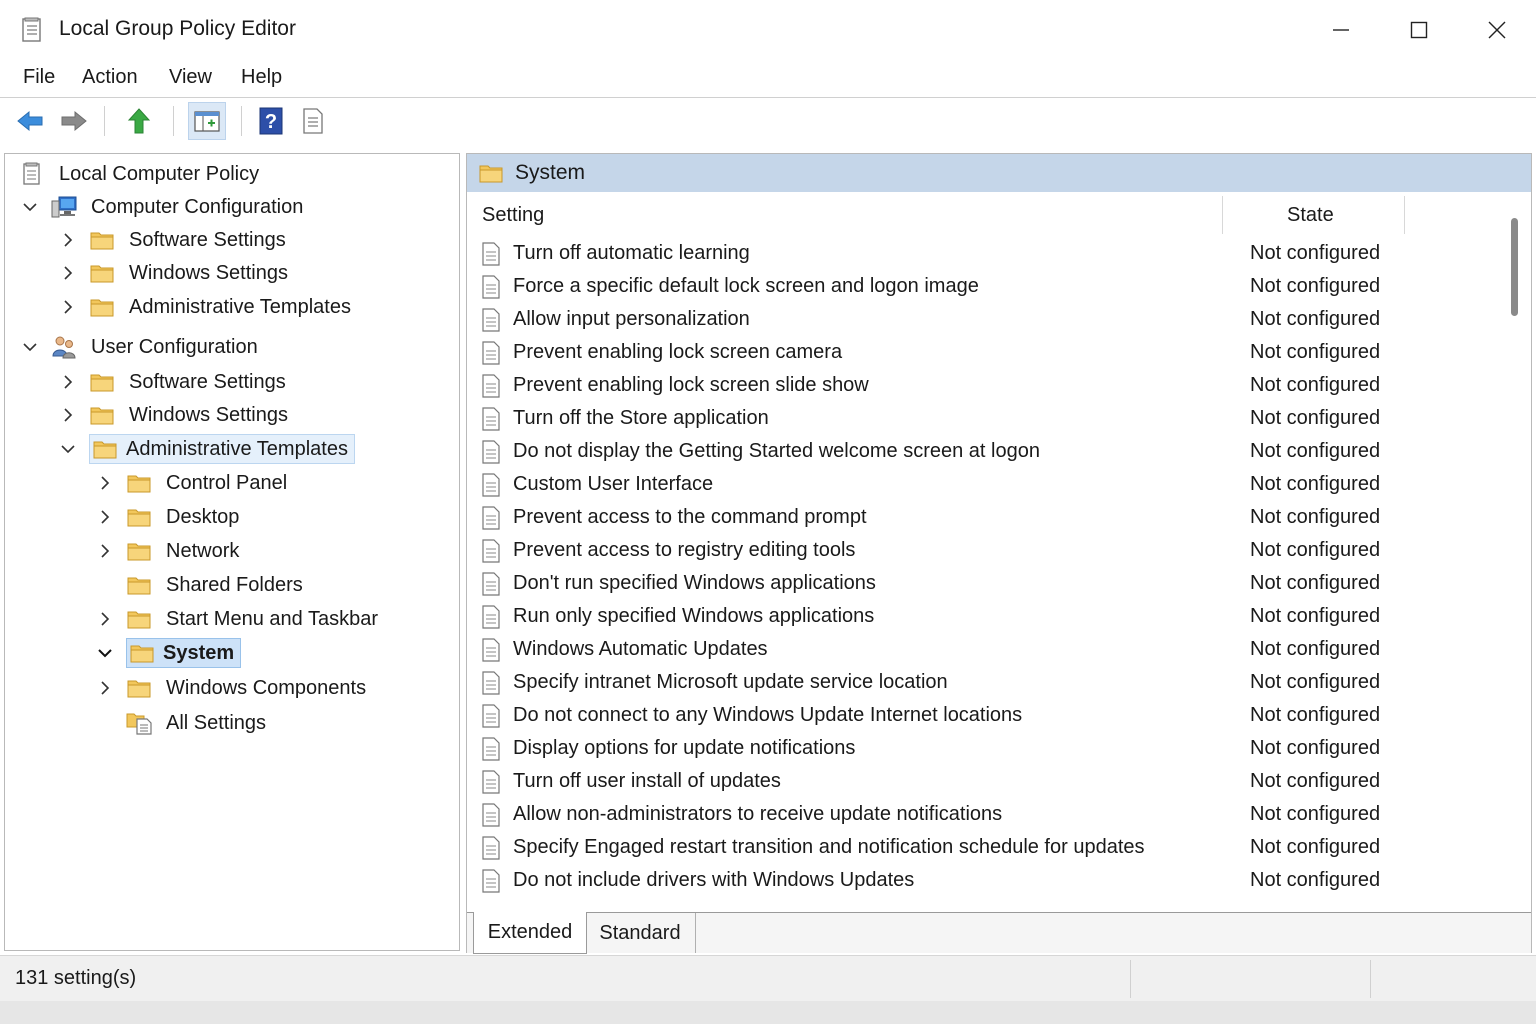  What do you see at coordinates (30, 121) in the screenshot?
I see `back-button` at bounding box center [30, 121].